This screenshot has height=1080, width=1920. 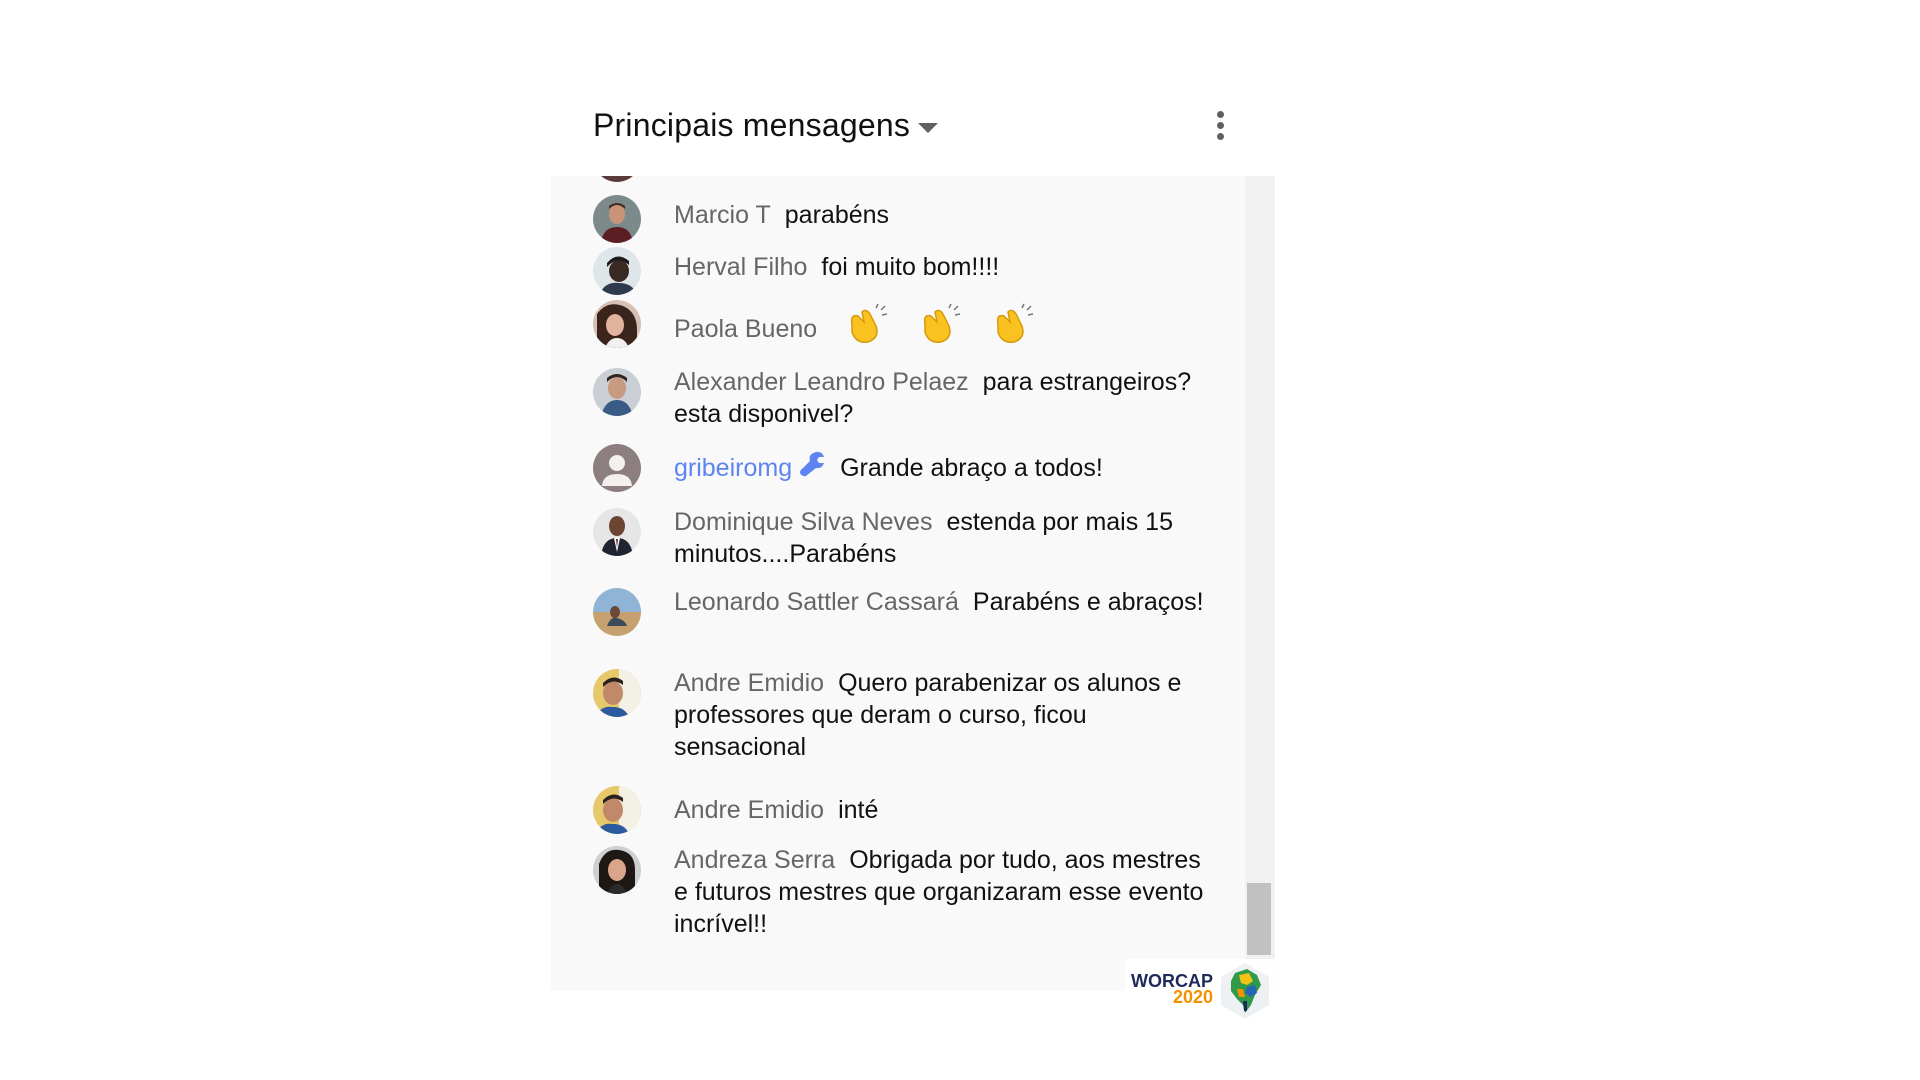 I want to click on message-content: Marcio T parabéns, so click(x=943, y=215).